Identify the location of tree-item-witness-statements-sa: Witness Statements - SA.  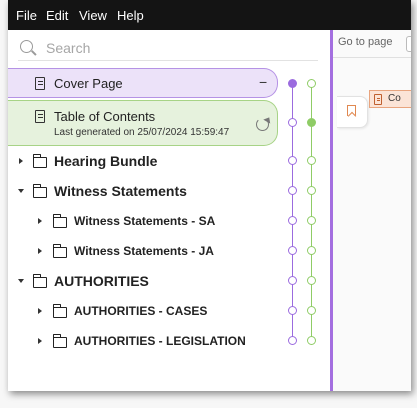
(148, 221).